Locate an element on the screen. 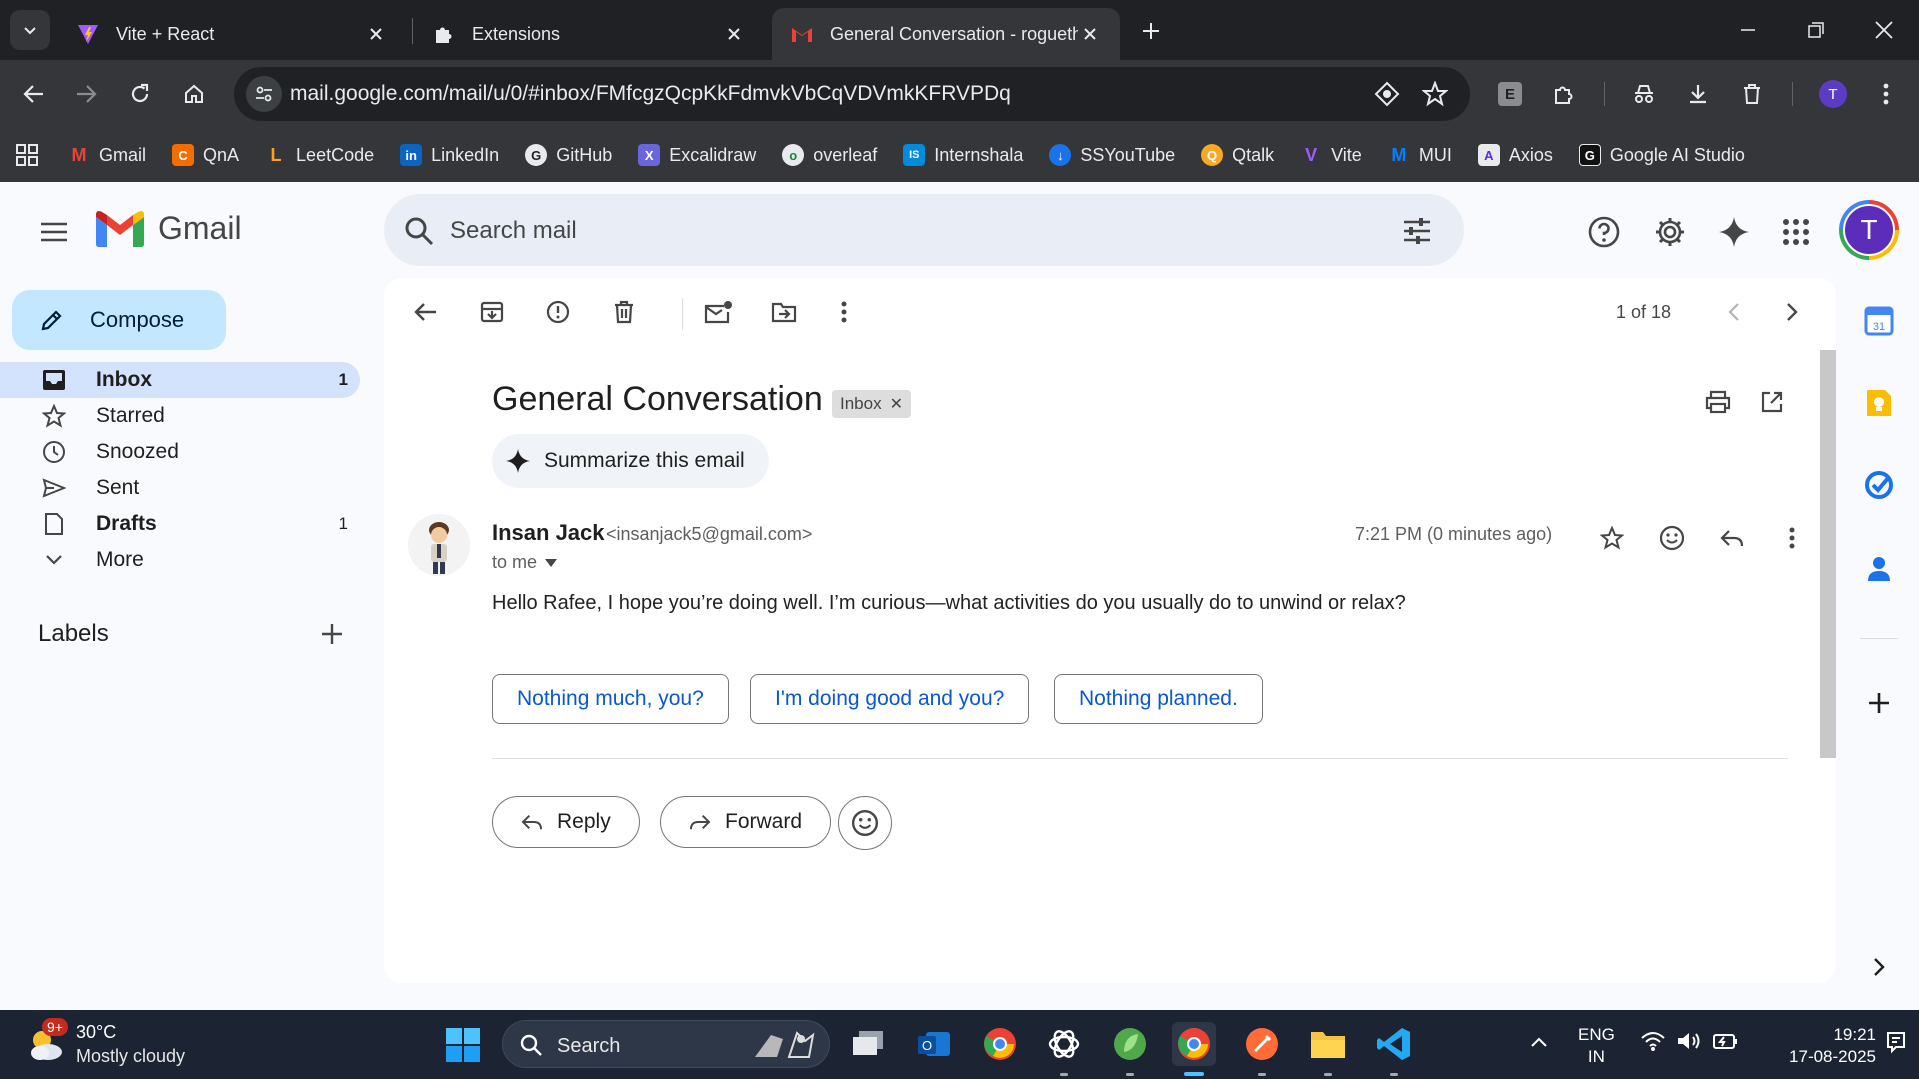  minimize-button is located at coordinates (1748, 30).